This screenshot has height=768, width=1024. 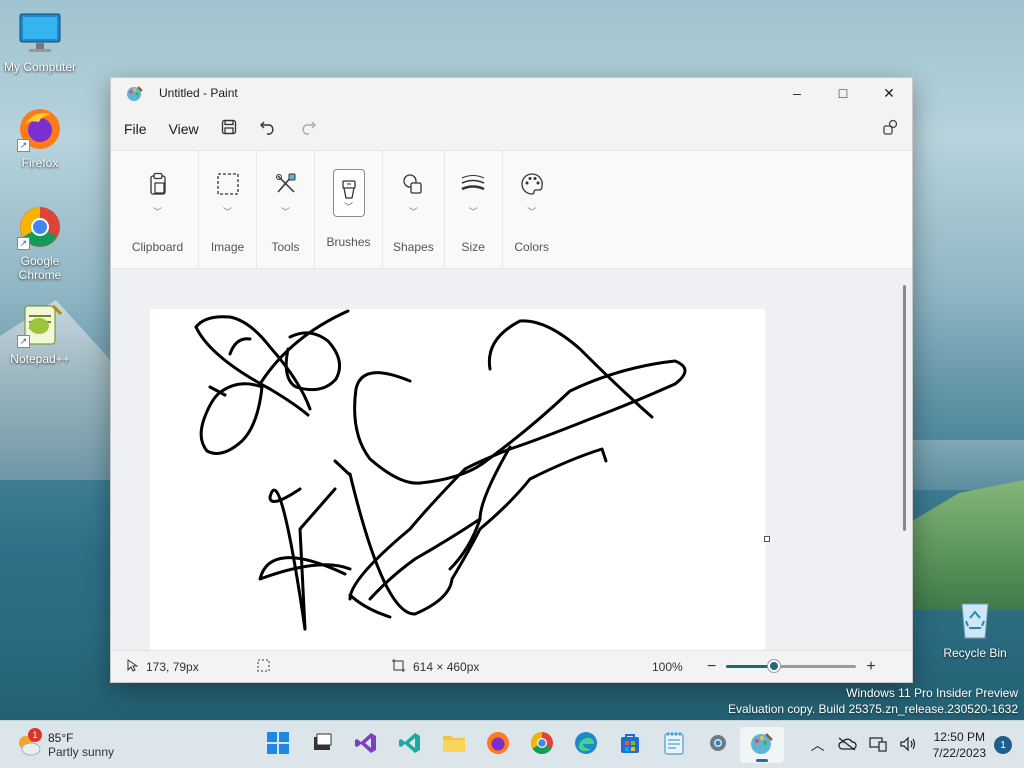 I want to click on ribbon-group-size: ﹀ Size, so click(x=474, y=209).